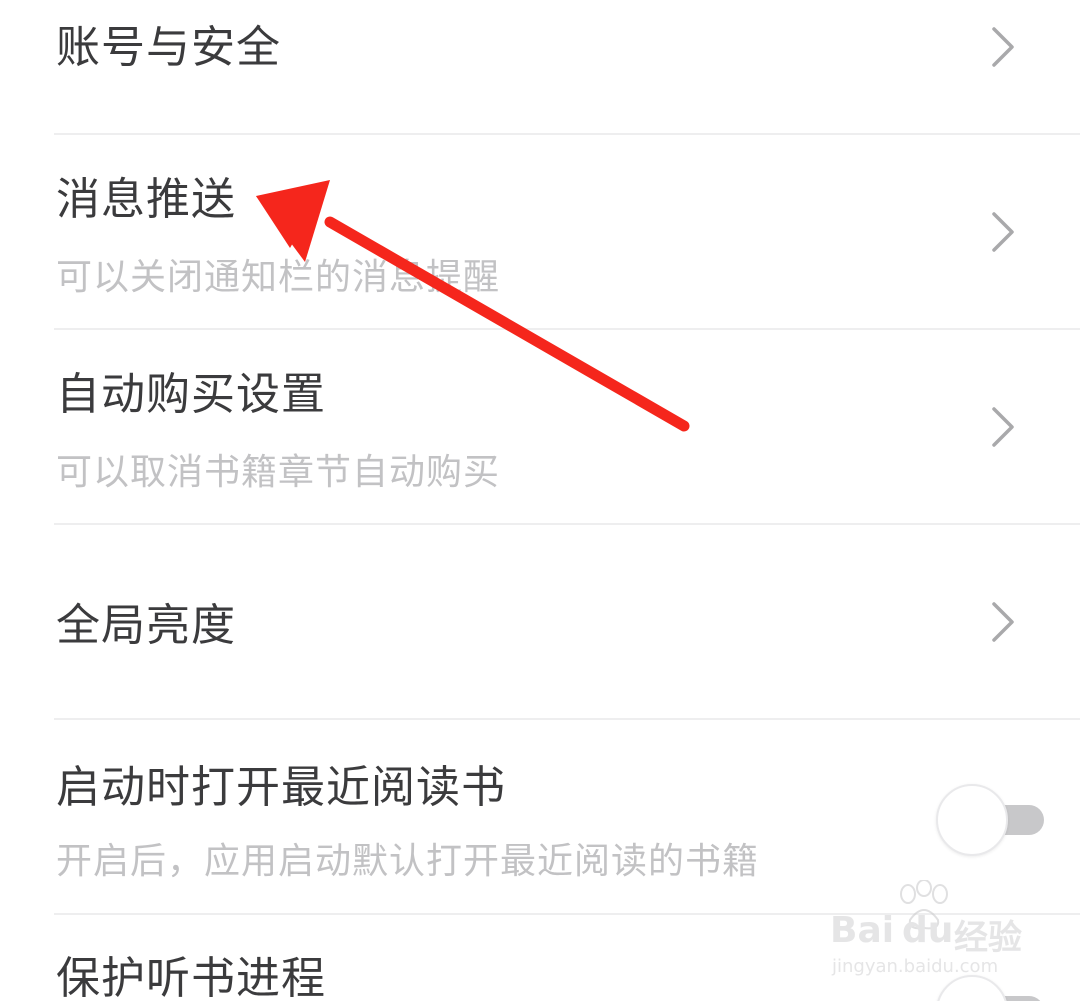  What do you see at coordinates (408, 861) in the screenshot?
I see `settings-item-subtitle: 开启后，应用启动默认打开最近阅读的书籍` at bounding box center [408, 861].